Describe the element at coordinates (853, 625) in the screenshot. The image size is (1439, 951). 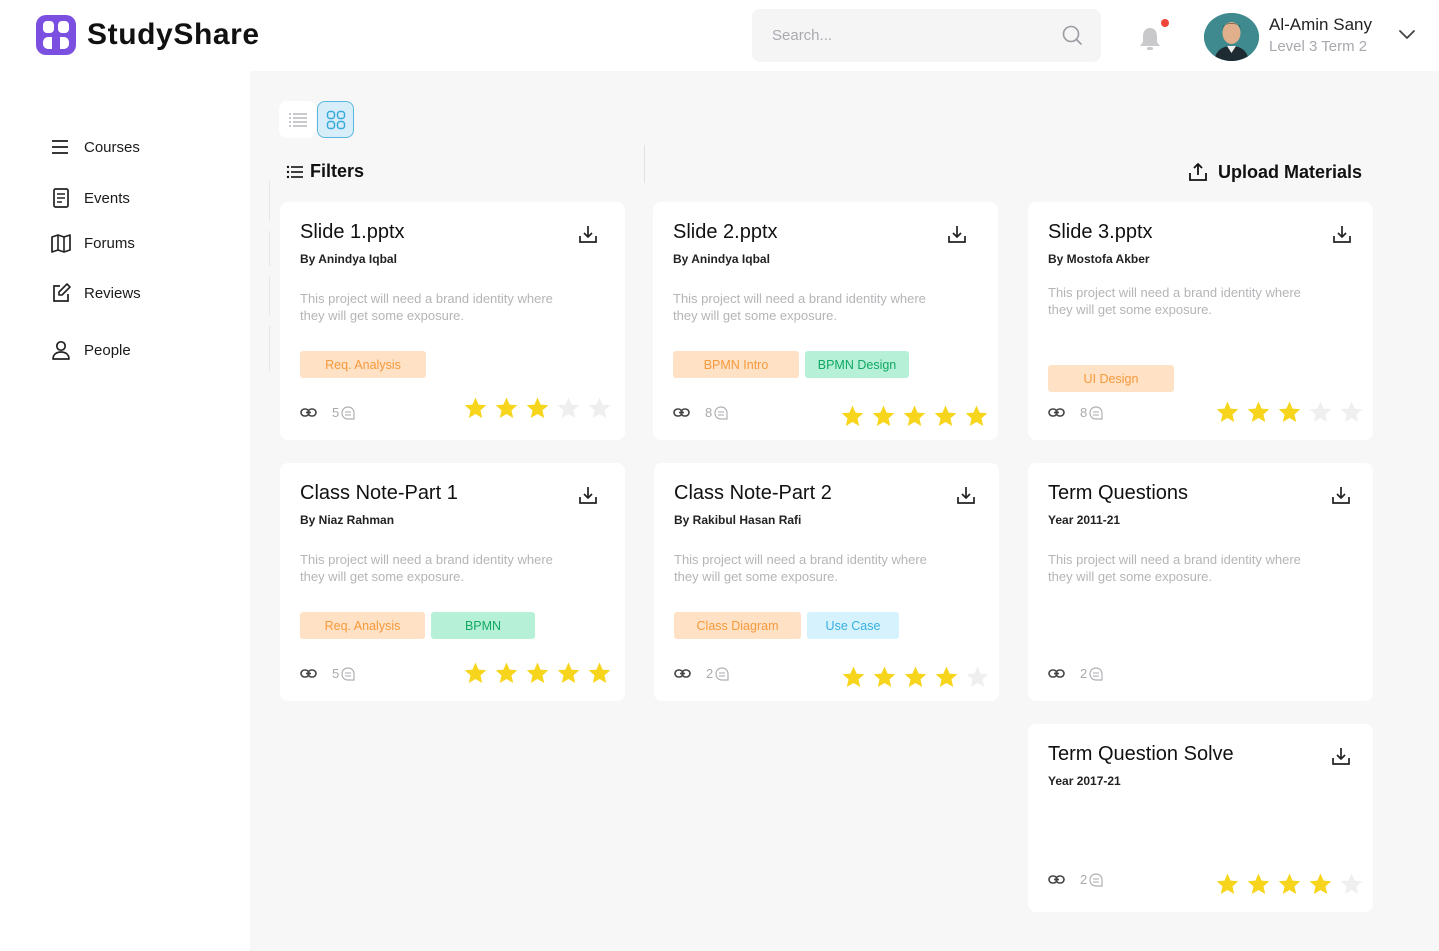
I see `tag-chip: Use Case` at that location.